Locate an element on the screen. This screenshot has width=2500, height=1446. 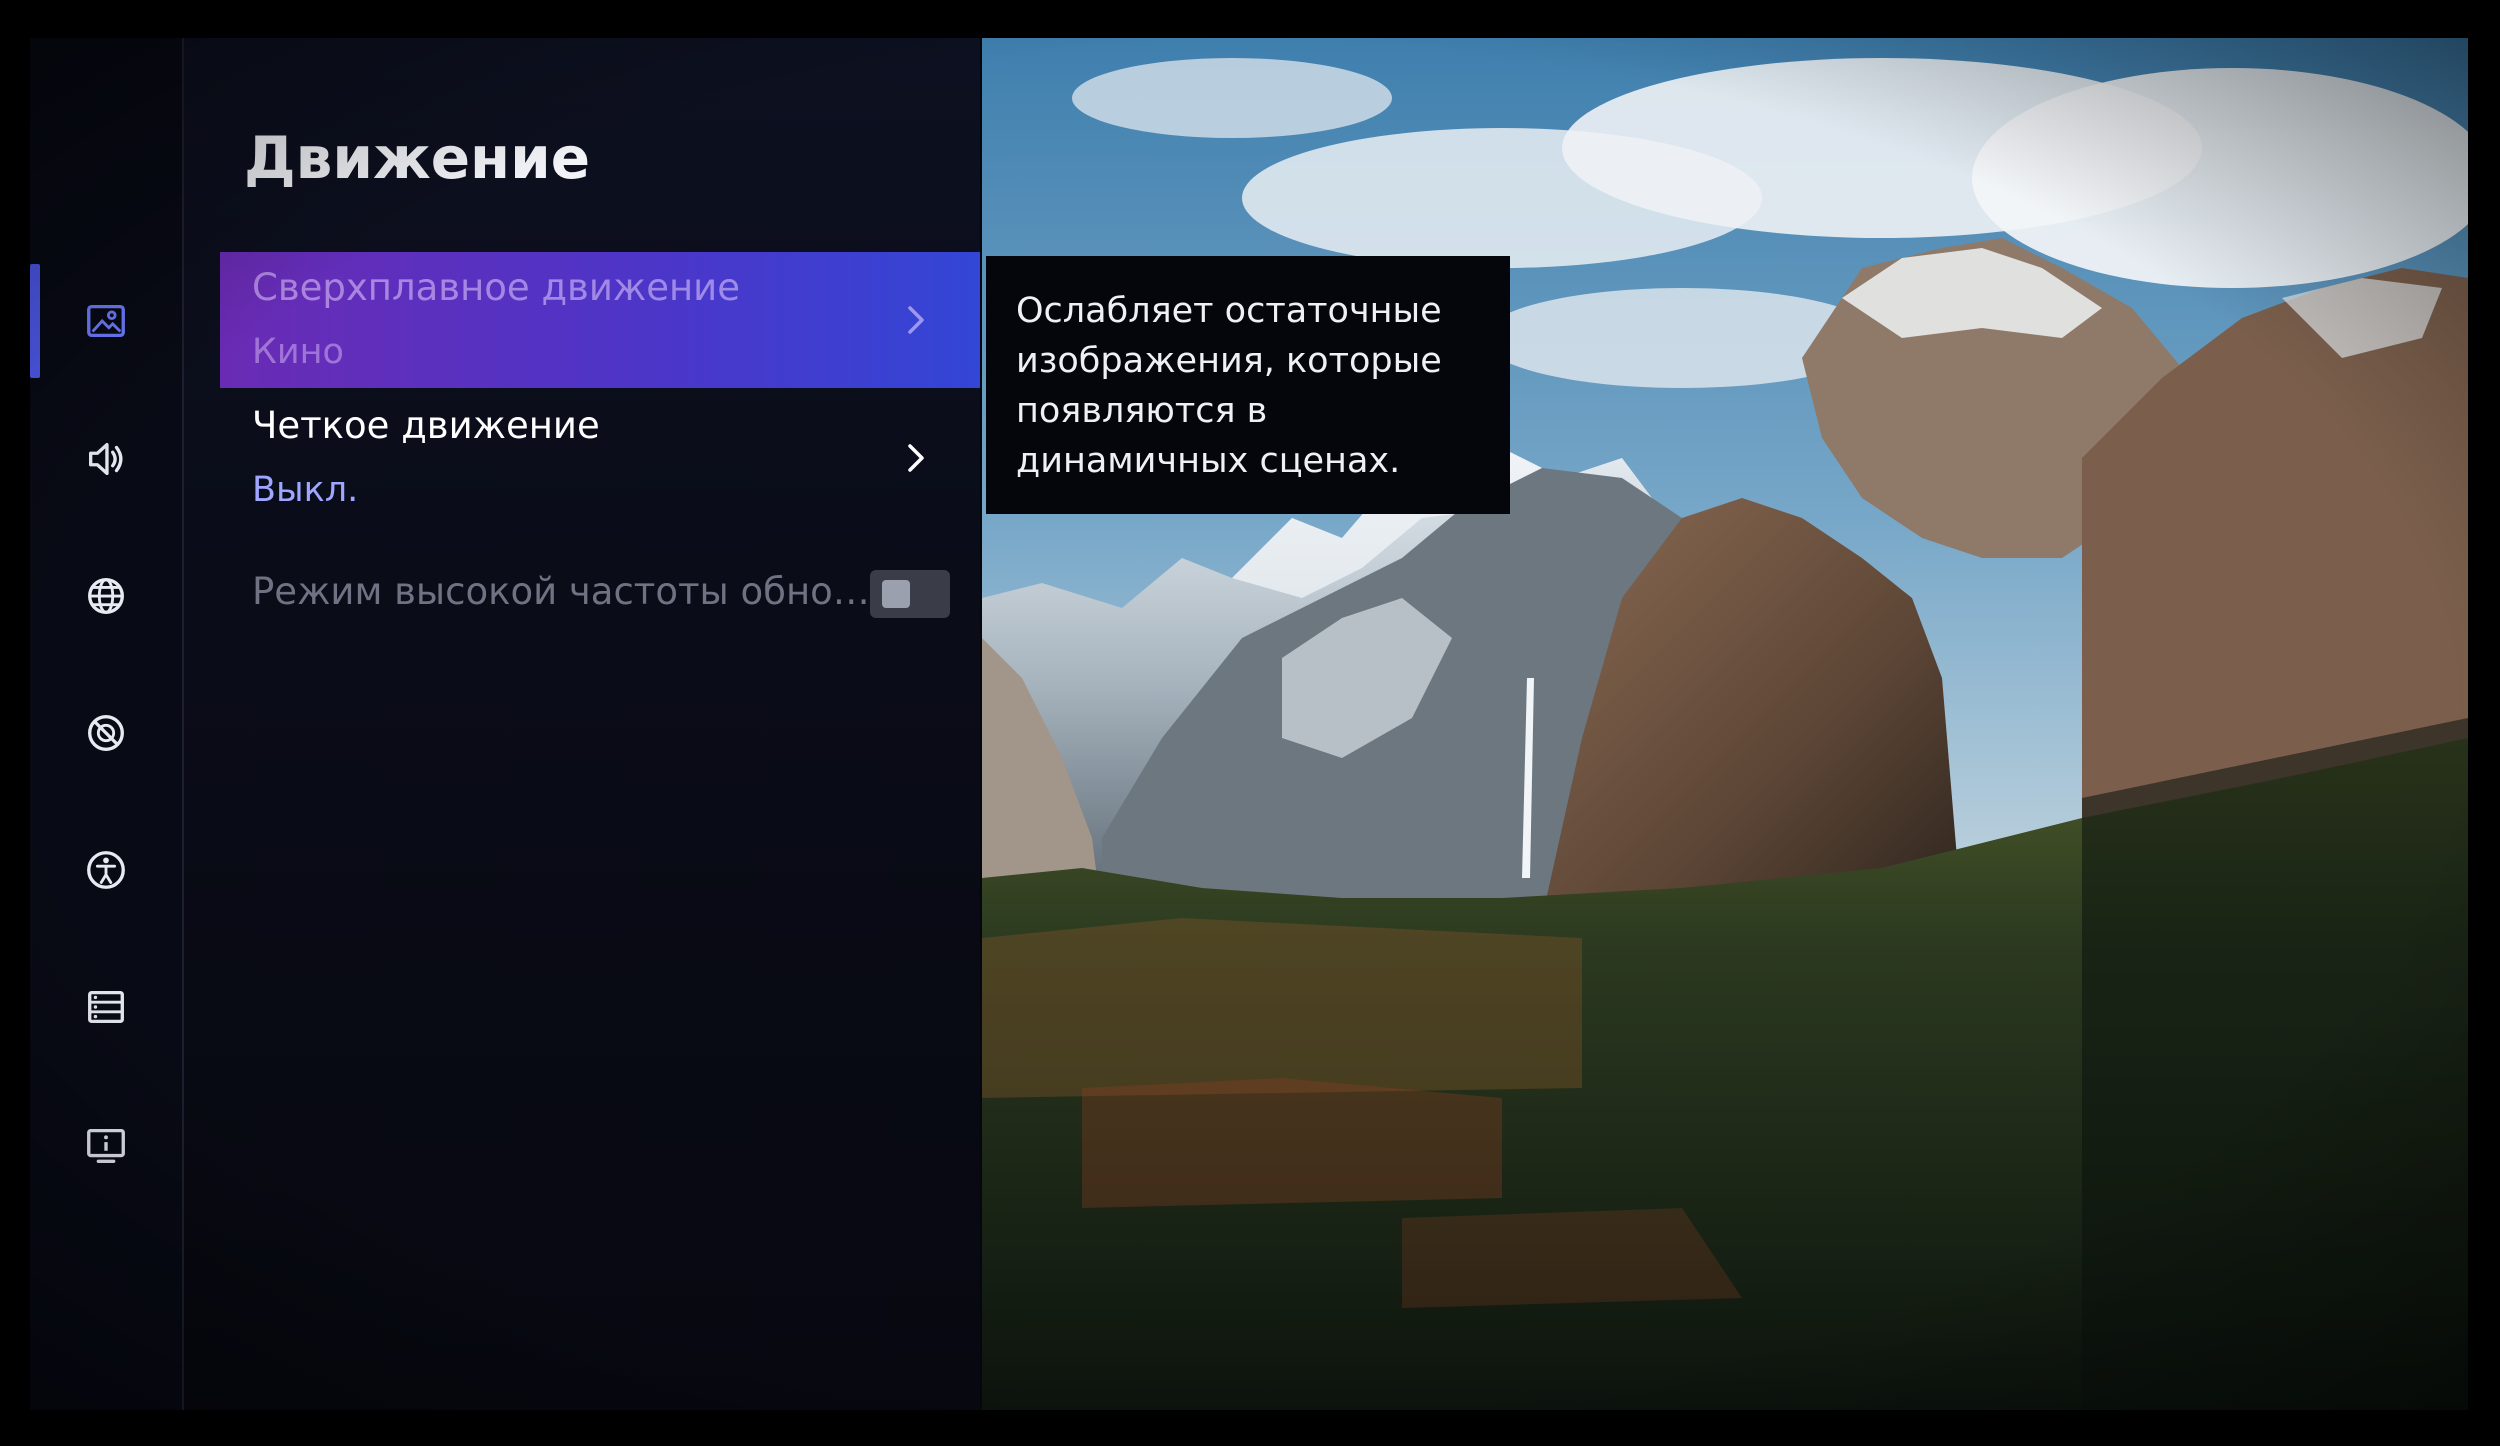
menu-item-super-smooth-motion: Сверхплавное движение Кино is located at coordinates (600, 320).